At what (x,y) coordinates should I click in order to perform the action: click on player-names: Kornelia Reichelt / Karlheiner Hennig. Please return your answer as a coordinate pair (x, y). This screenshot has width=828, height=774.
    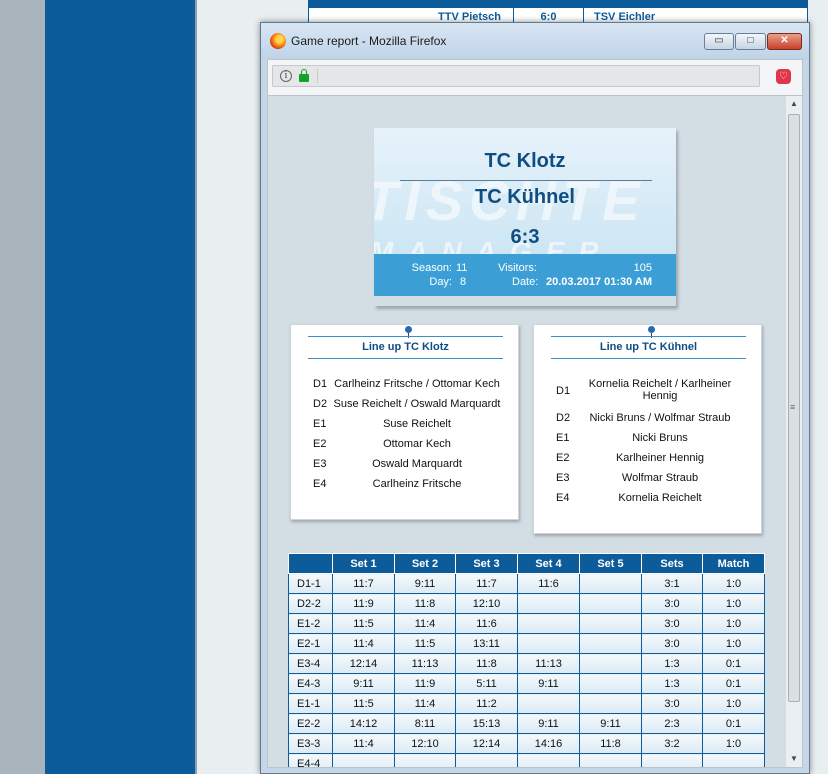
    Looking at the image, I should click on (660, 390).